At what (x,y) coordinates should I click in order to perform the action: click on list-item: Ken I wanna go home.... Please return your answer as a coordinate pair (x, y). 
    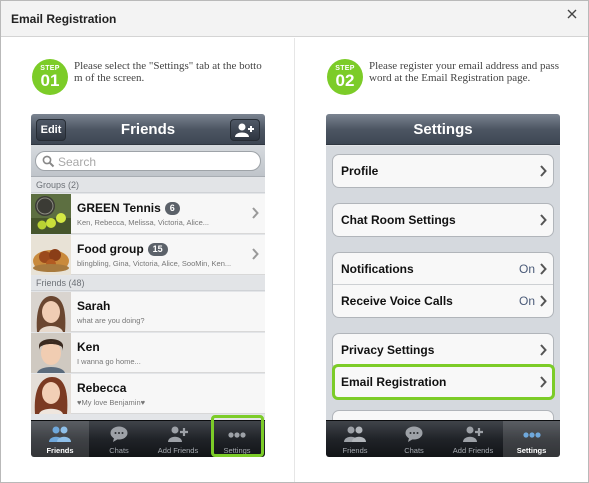
    Looking at the image, I should click on (148, 353).